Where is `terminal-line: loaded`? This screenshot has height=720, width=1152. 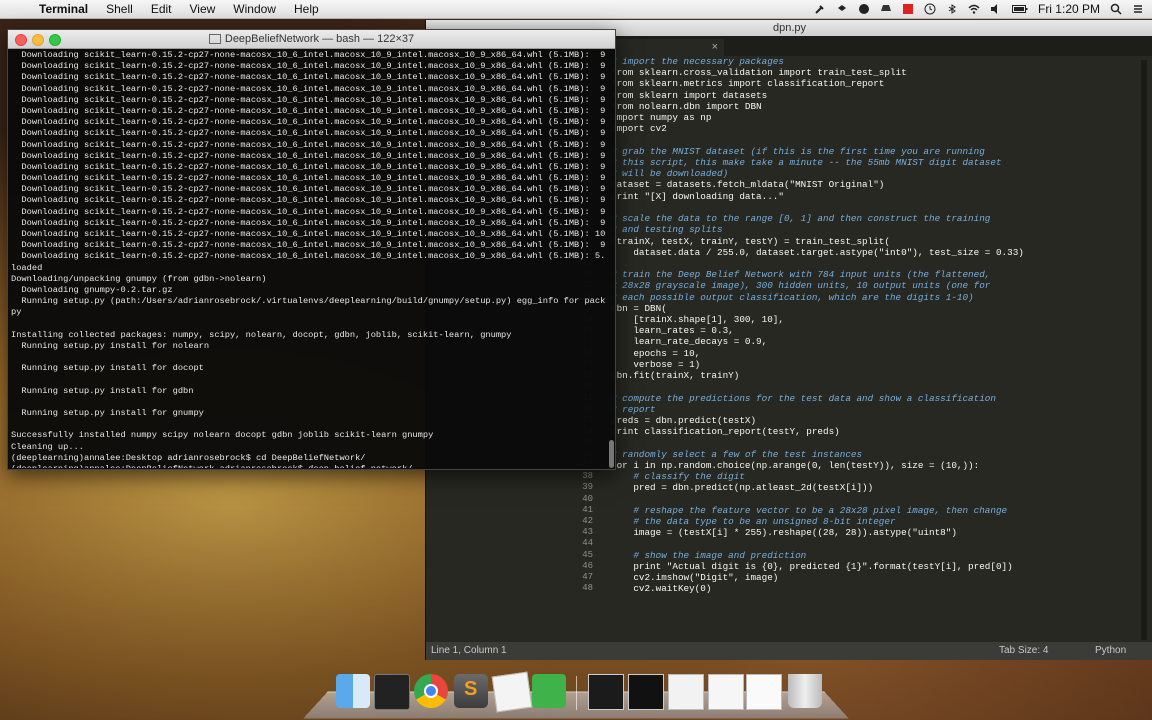 terminal-line: loaded is located at coordinates (27, 267).